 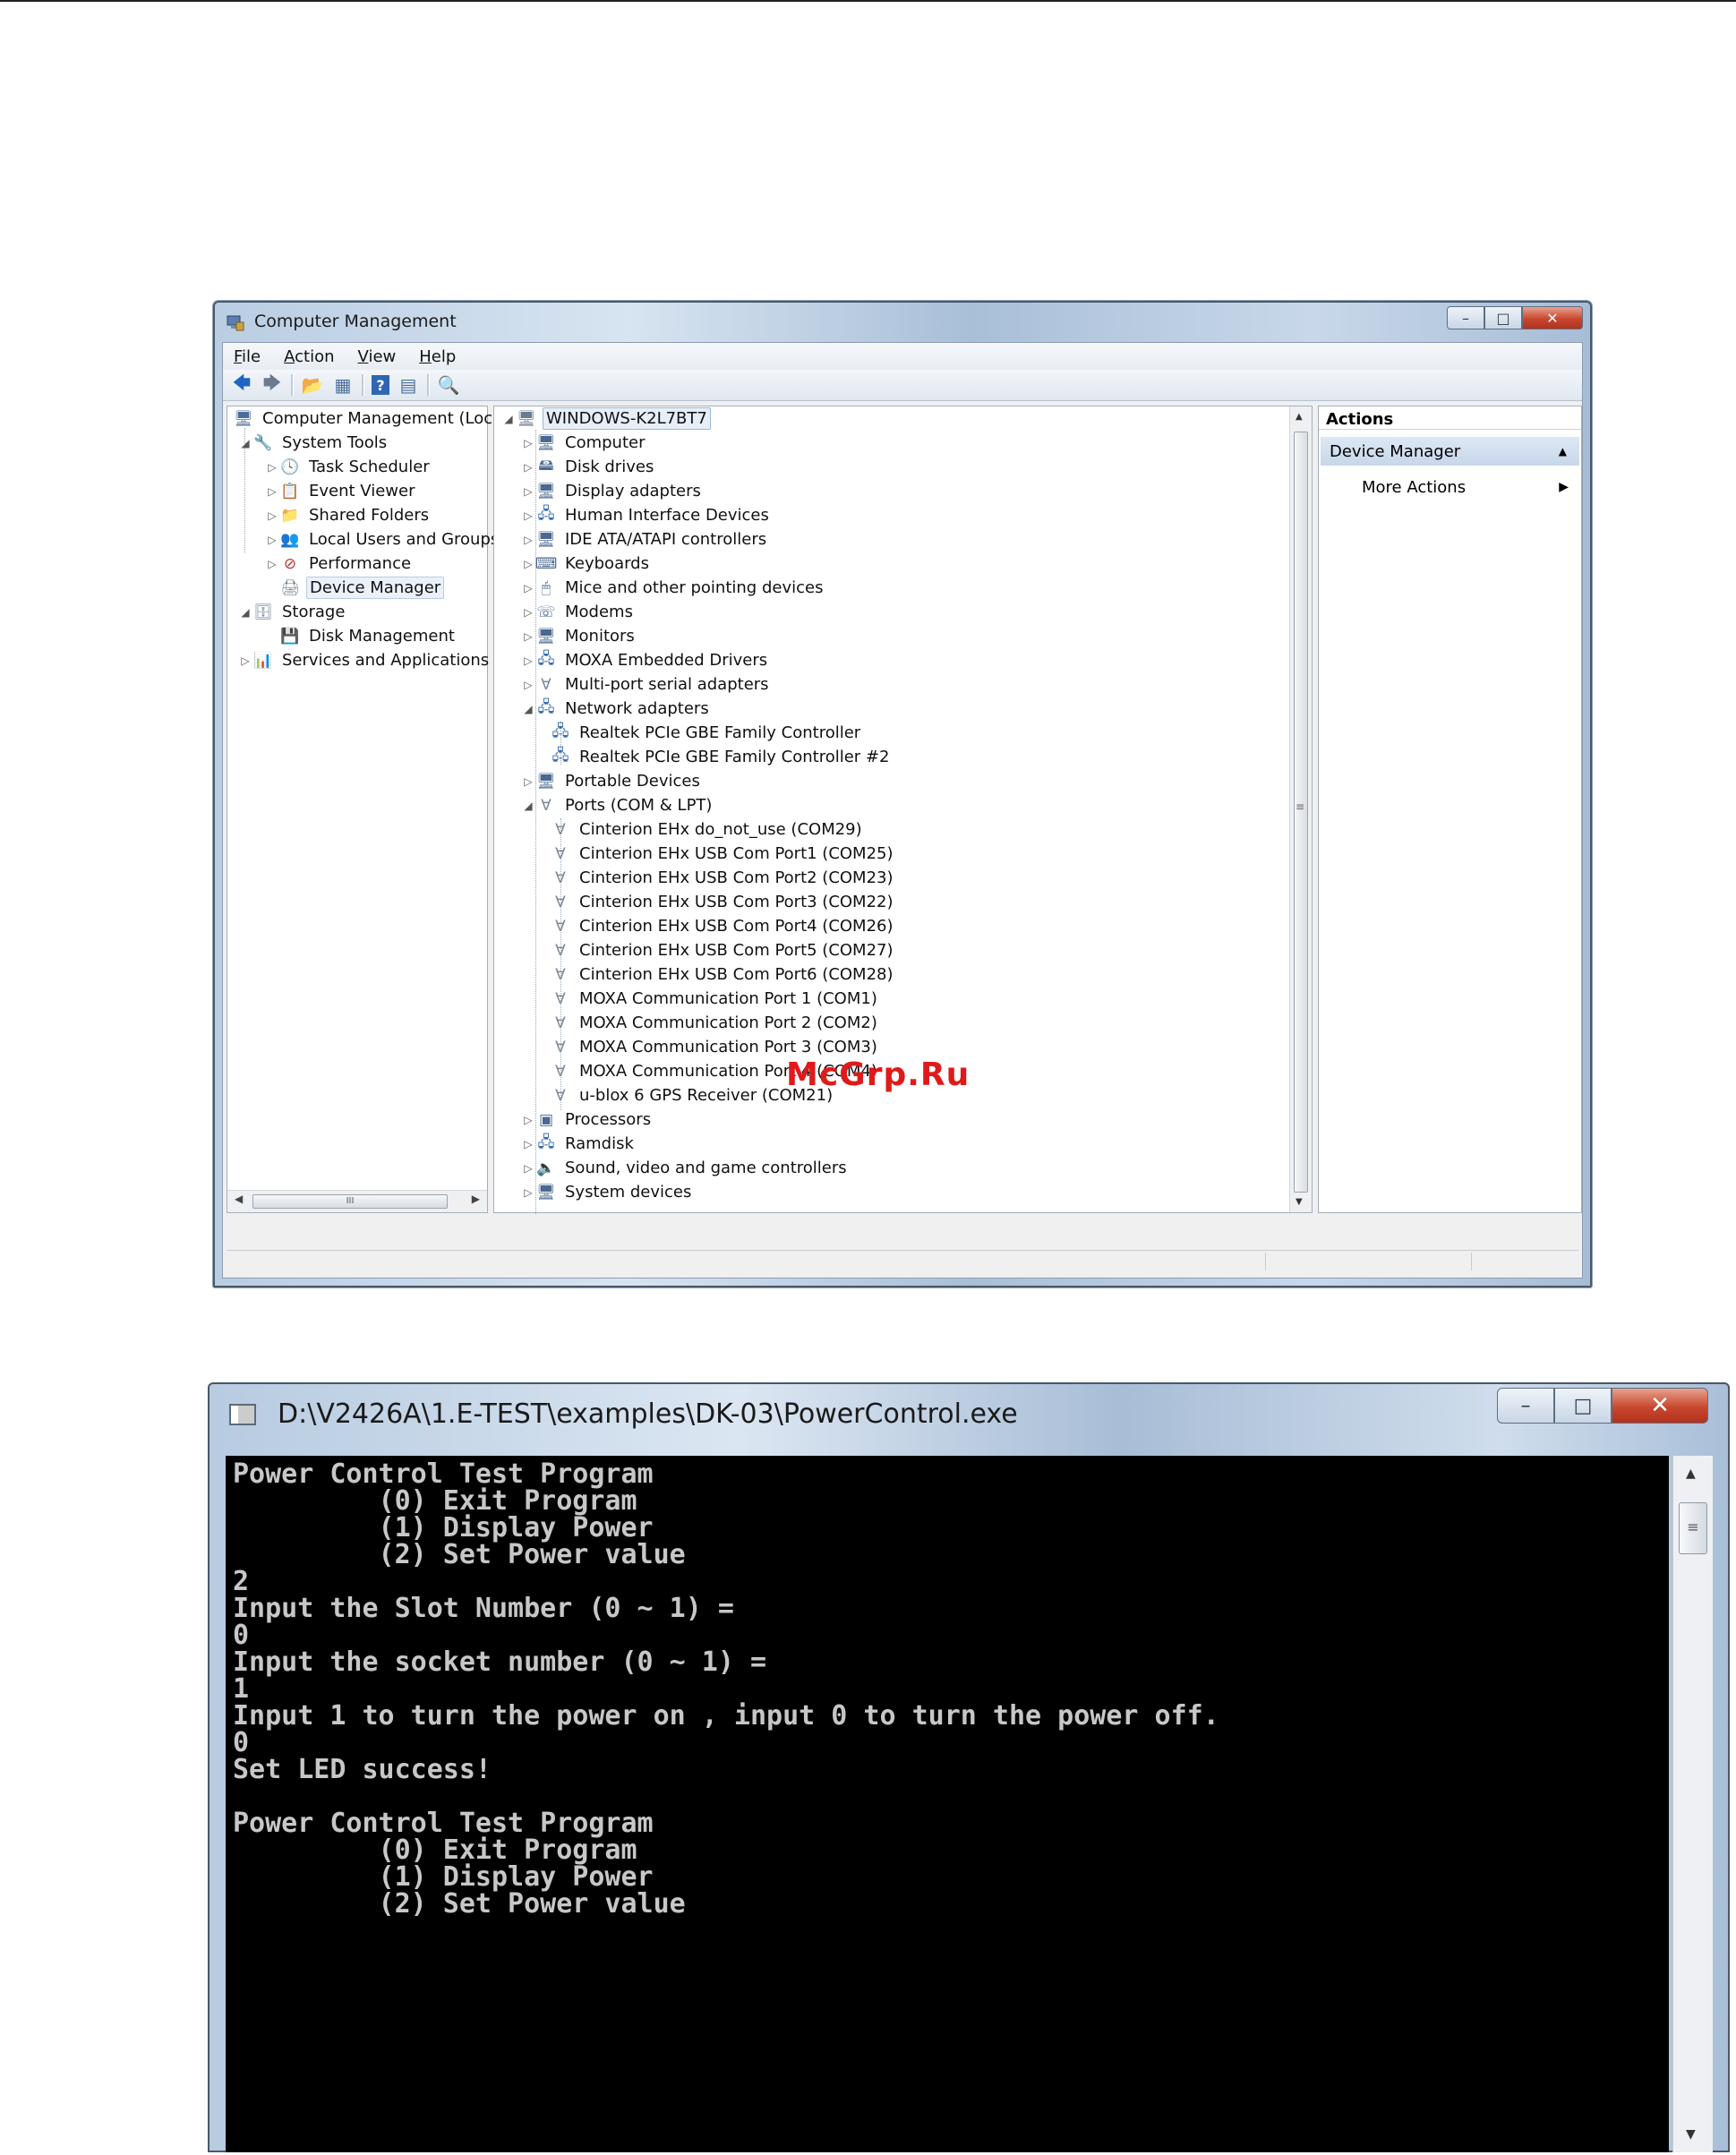 What do you see at coordinates (673, 588) in the screenshot?
I see `device-category: ▷ 🖱 Mice and other pointing devices` at bounding box center [673, 588].